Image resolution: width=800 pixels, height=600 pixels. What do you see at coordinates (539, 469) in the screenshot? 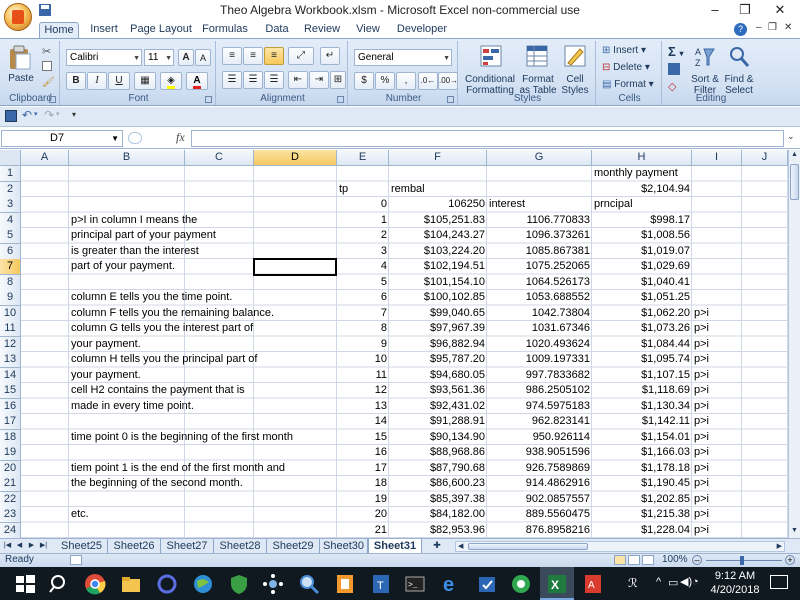
I see `cell-interest: 926.7589869` at bounding box center [539, 469].